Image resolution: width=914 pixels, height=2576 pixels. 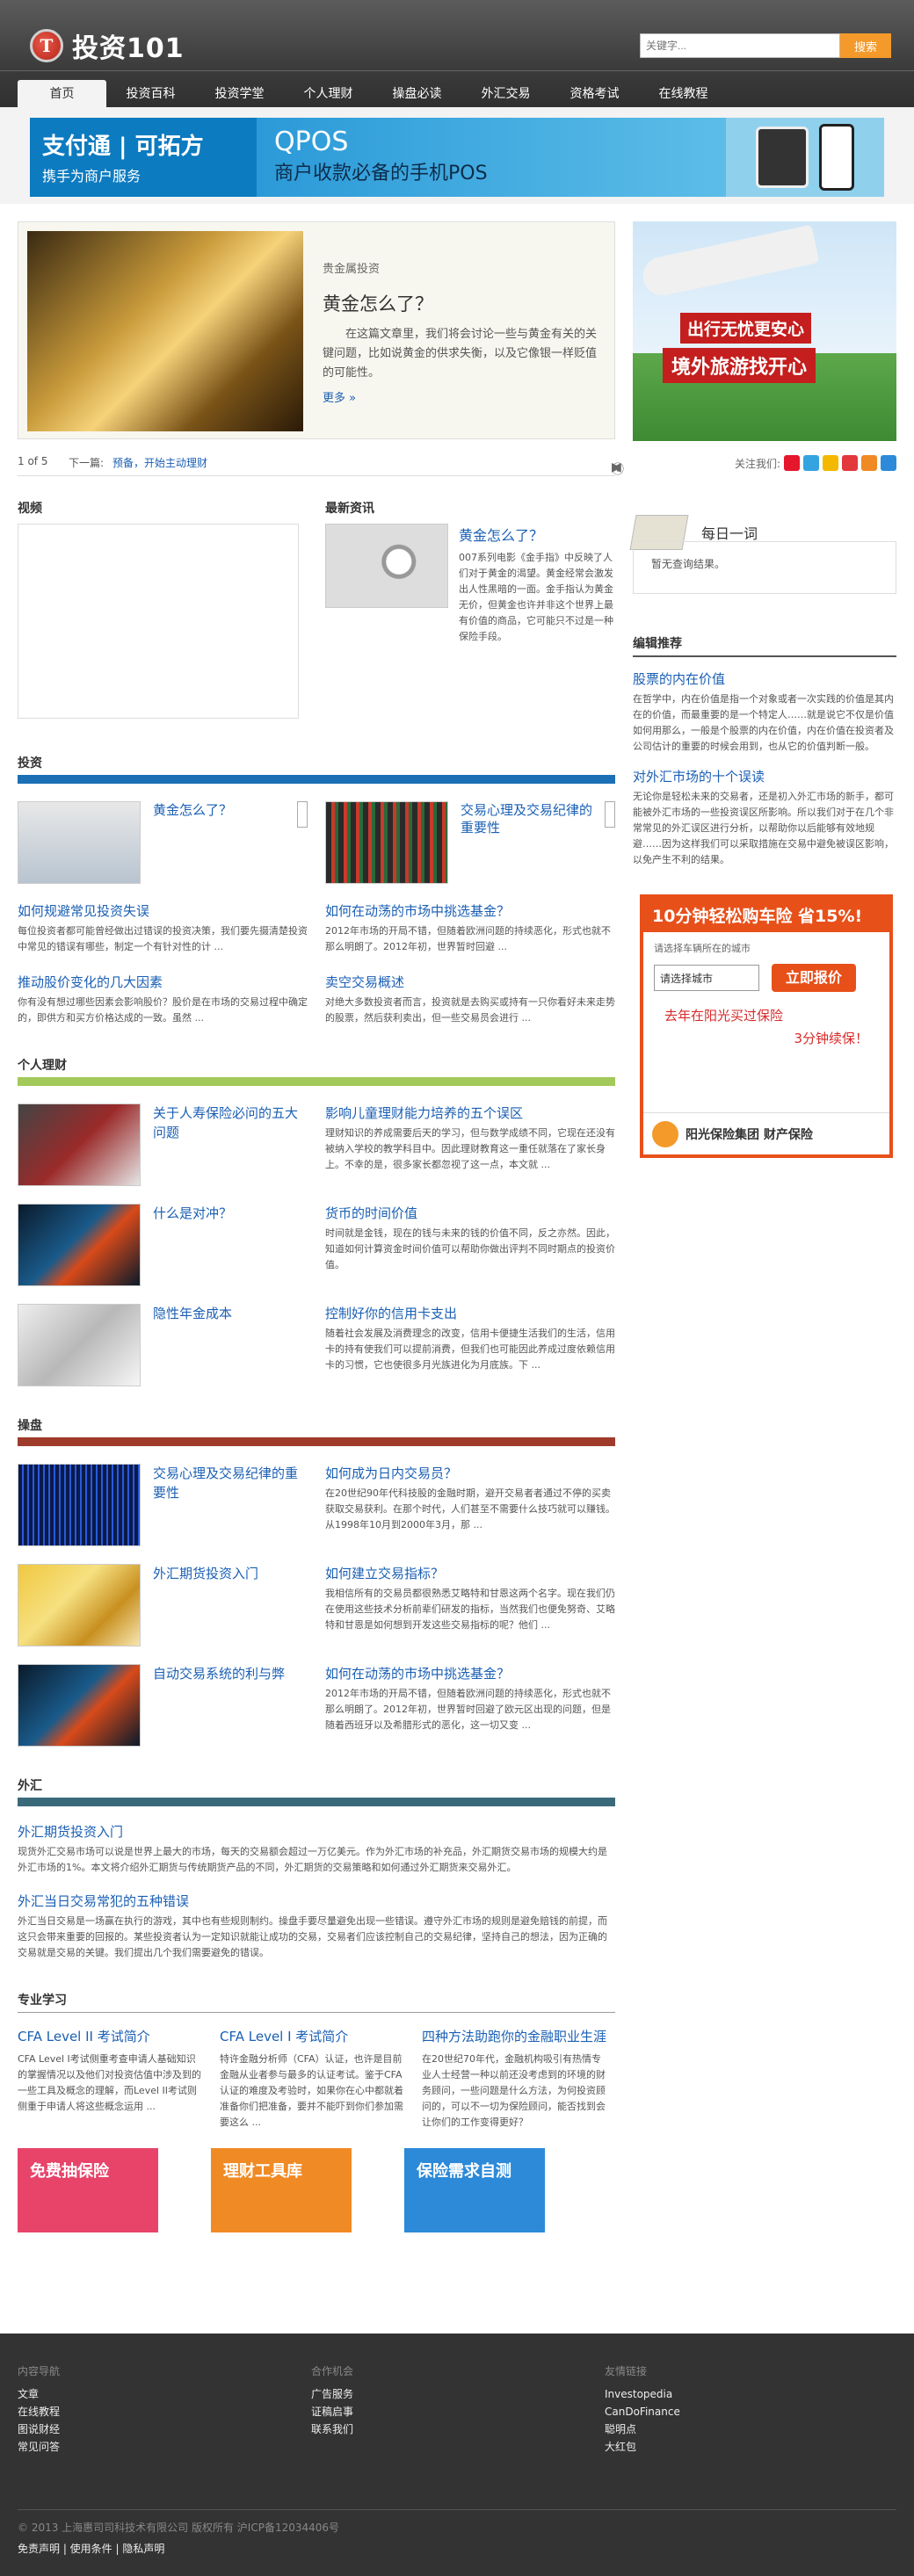 I want to click on wheat-thumbnail, so click(x=79, y=1605).